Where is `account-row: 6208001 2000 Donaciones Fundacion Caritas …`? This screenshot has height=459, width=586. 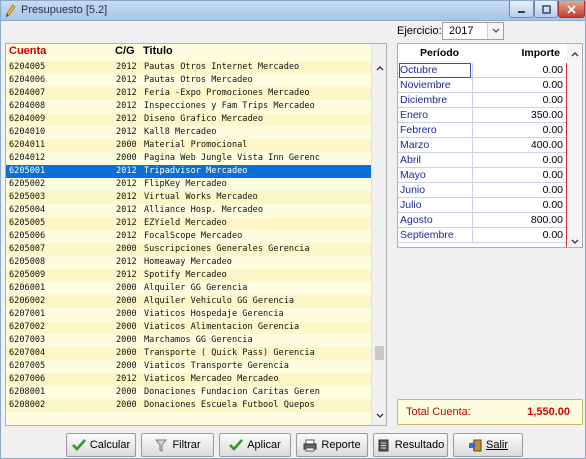 account-row: 6208001 2000 Donaciones Fundacion Caritas … is located at coordinates (189, 392).